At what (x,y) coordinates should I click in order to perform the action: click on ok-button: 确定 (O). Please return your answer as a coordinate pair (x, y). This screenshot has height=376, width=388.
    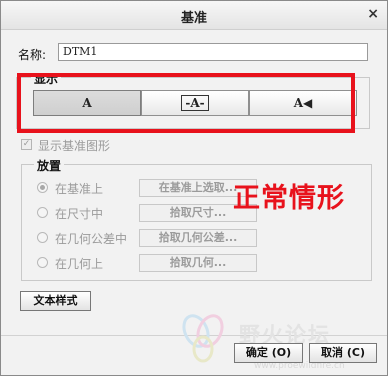
    Looking at the image, I should click on (268, 353).